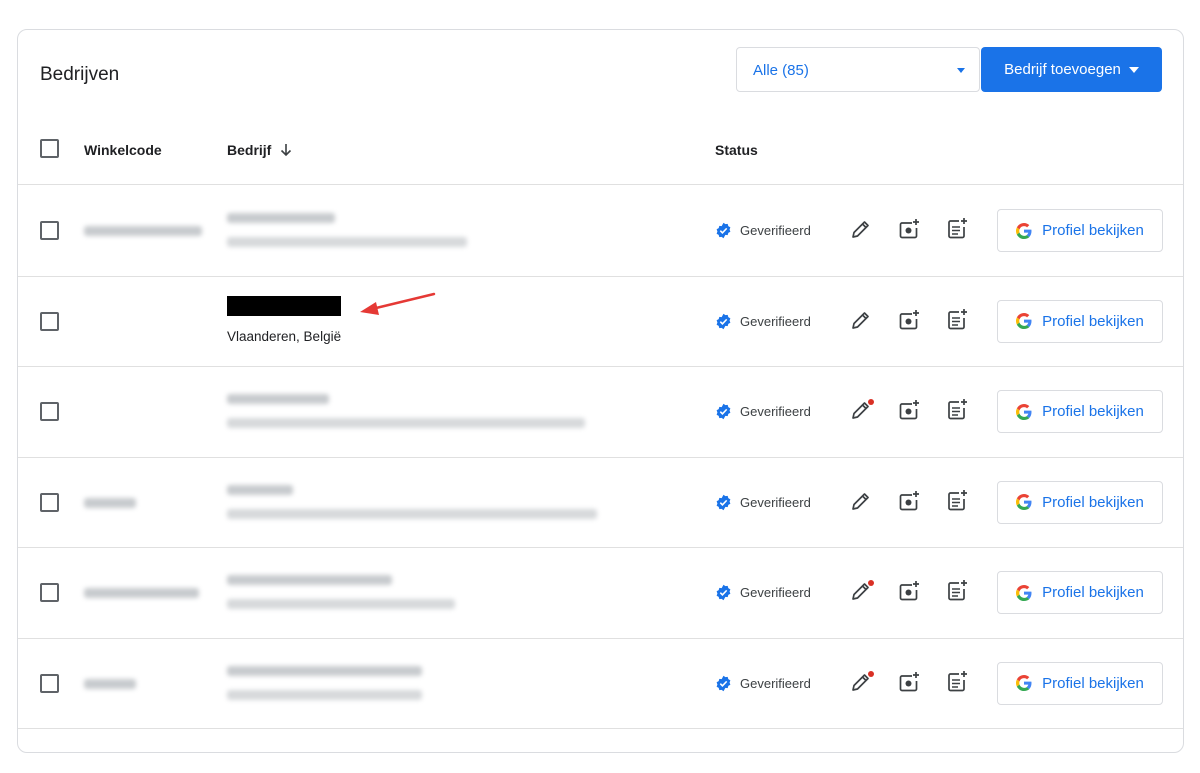  What do you see at coordinates (80, 74) in the screenshot?
I see `page-title: Bedrijven` at bounding box center [80, 74].